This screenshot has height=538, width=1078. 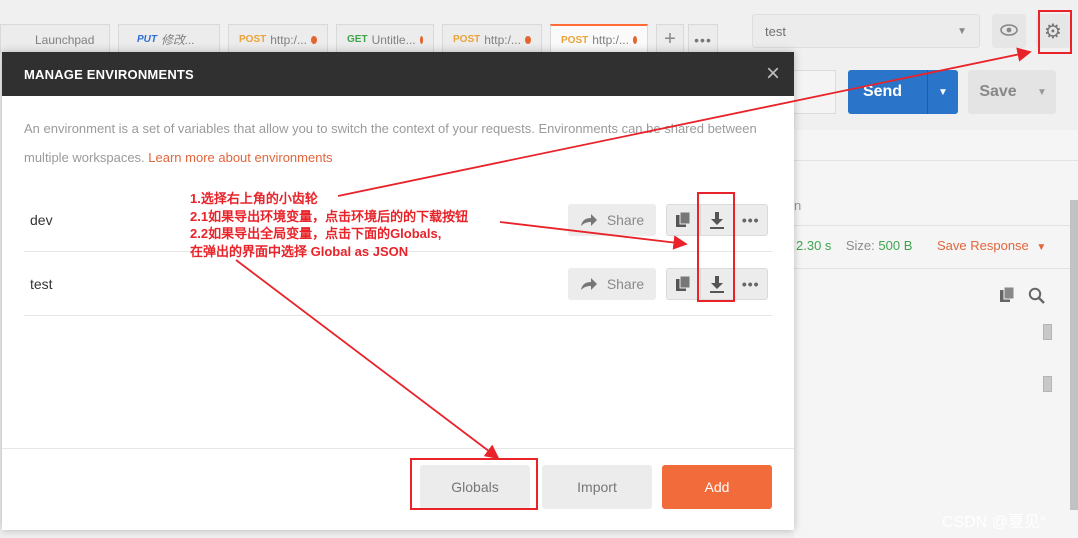 I want to click on response-time: 2.30 s, so click(x=814, y=245).